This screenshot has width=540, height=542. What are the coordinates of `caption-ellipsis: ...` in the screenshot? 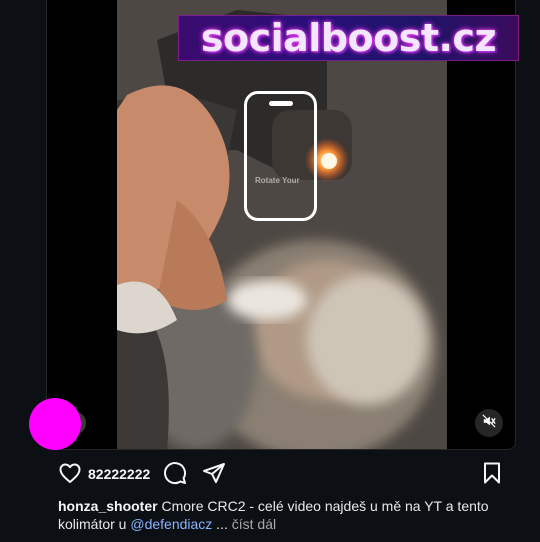 It's located at (220, 524).